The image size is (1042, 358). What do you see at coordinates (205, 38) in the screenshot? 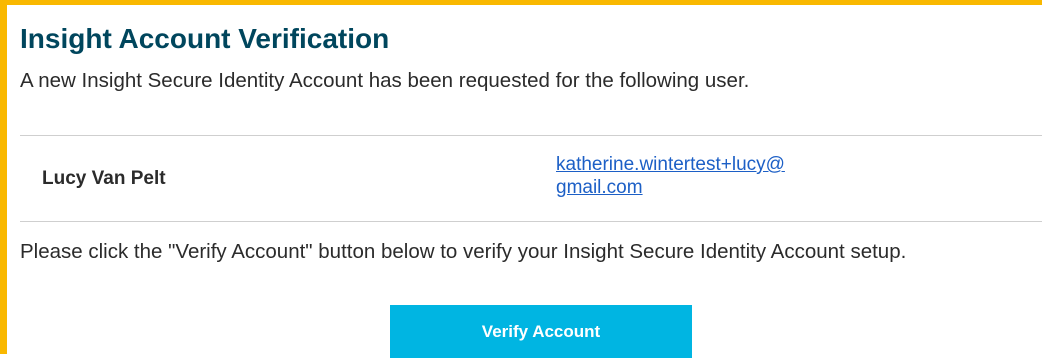
I see `email-title: Insight Account Verification` at bounding box center [205, 38].